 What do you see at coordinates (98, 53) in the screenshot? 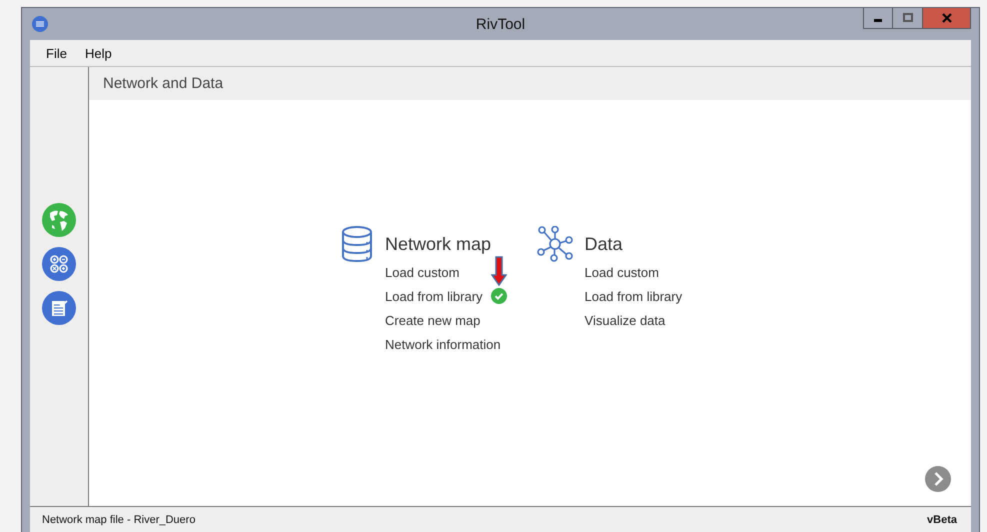
I see `menu-item: Help` at bounding box center [98, 53].